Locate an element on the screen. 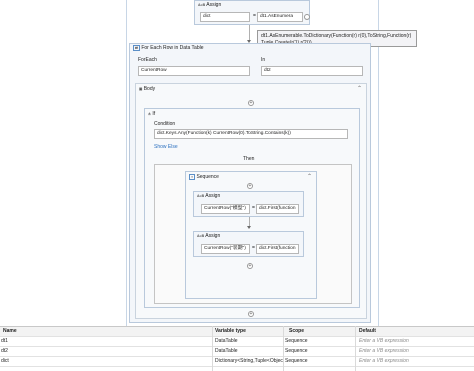  for-each-title: For Each Row in Data Table is located at coordinates (172, 48).